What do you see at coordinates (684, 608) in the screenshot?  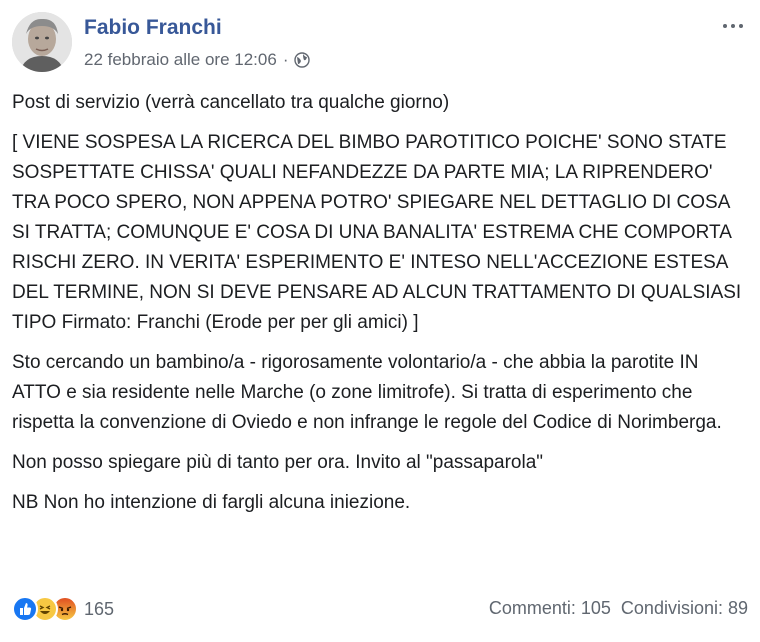 I see `shares-count-link: Condivisioni: 89` at bounding box center [684, 608].